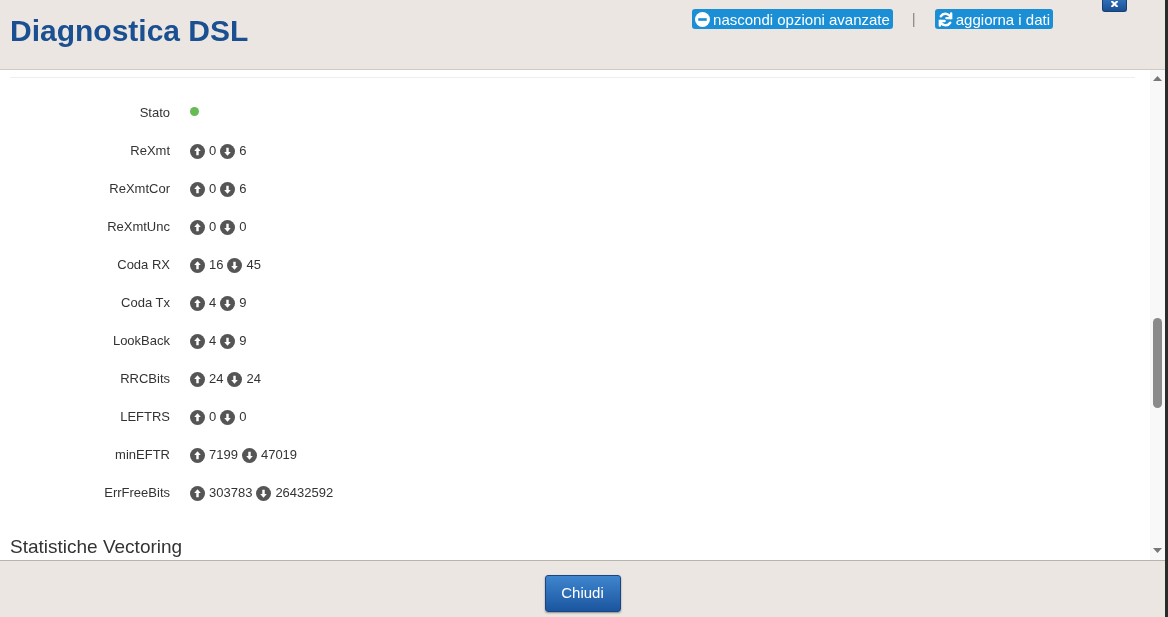 This screenshot has width=1168, height=617. What do you see at coordinates (253, 265) in the screenshot?
I see `downstream-value: 45` at bounding box center [253, 265].